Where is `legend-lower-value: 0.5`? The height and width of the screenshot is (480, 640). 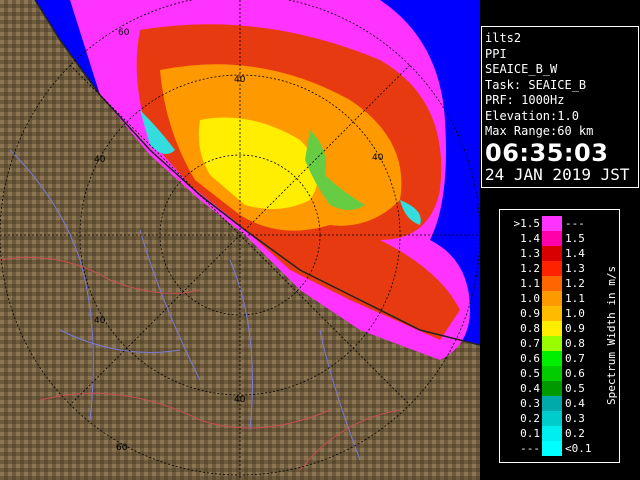 legend-lower-value: 0.5 is located at coordinates (530, 373).